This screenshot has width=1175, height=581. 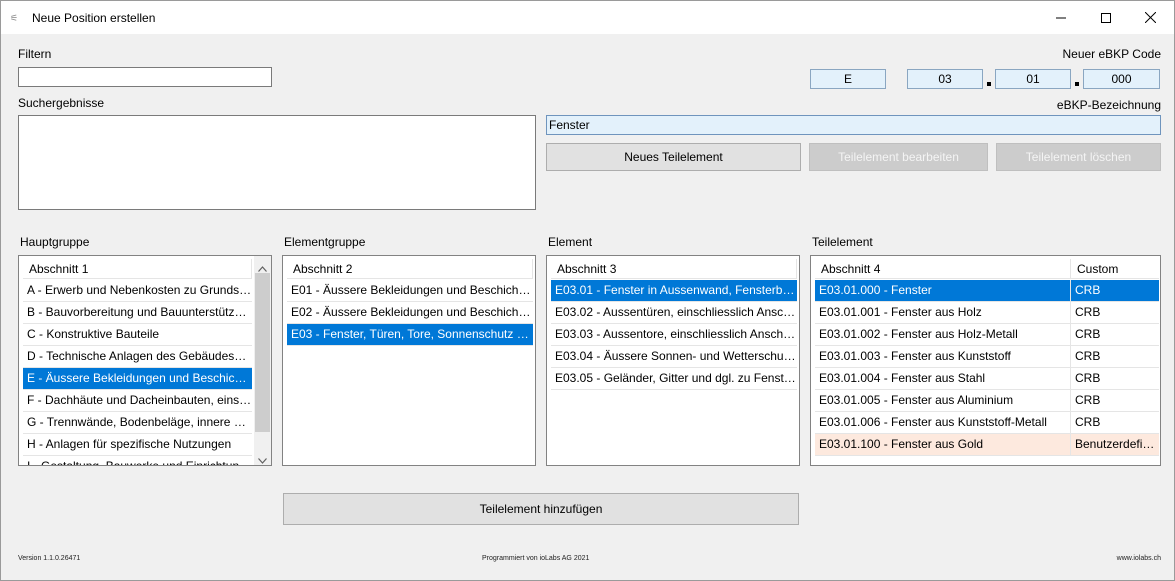 I want to click on window-title: Neue Position erstellen, so click(x=94, y=18).